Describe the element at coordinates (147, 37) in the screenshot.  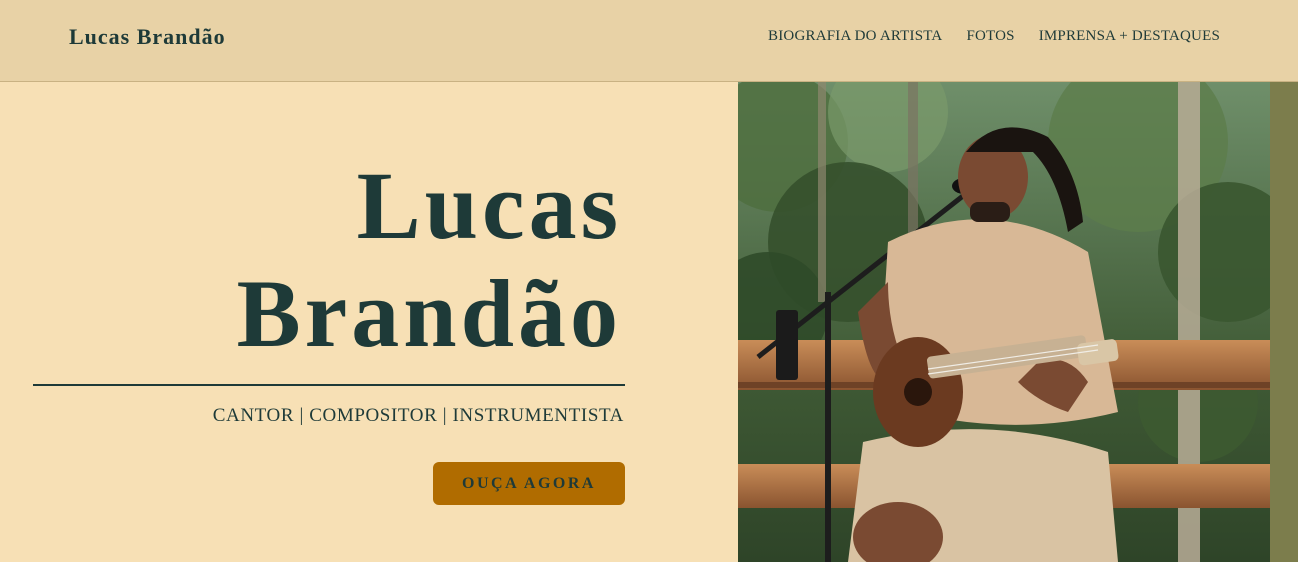
I see `site-brand: Lucas Brandão` at that location.